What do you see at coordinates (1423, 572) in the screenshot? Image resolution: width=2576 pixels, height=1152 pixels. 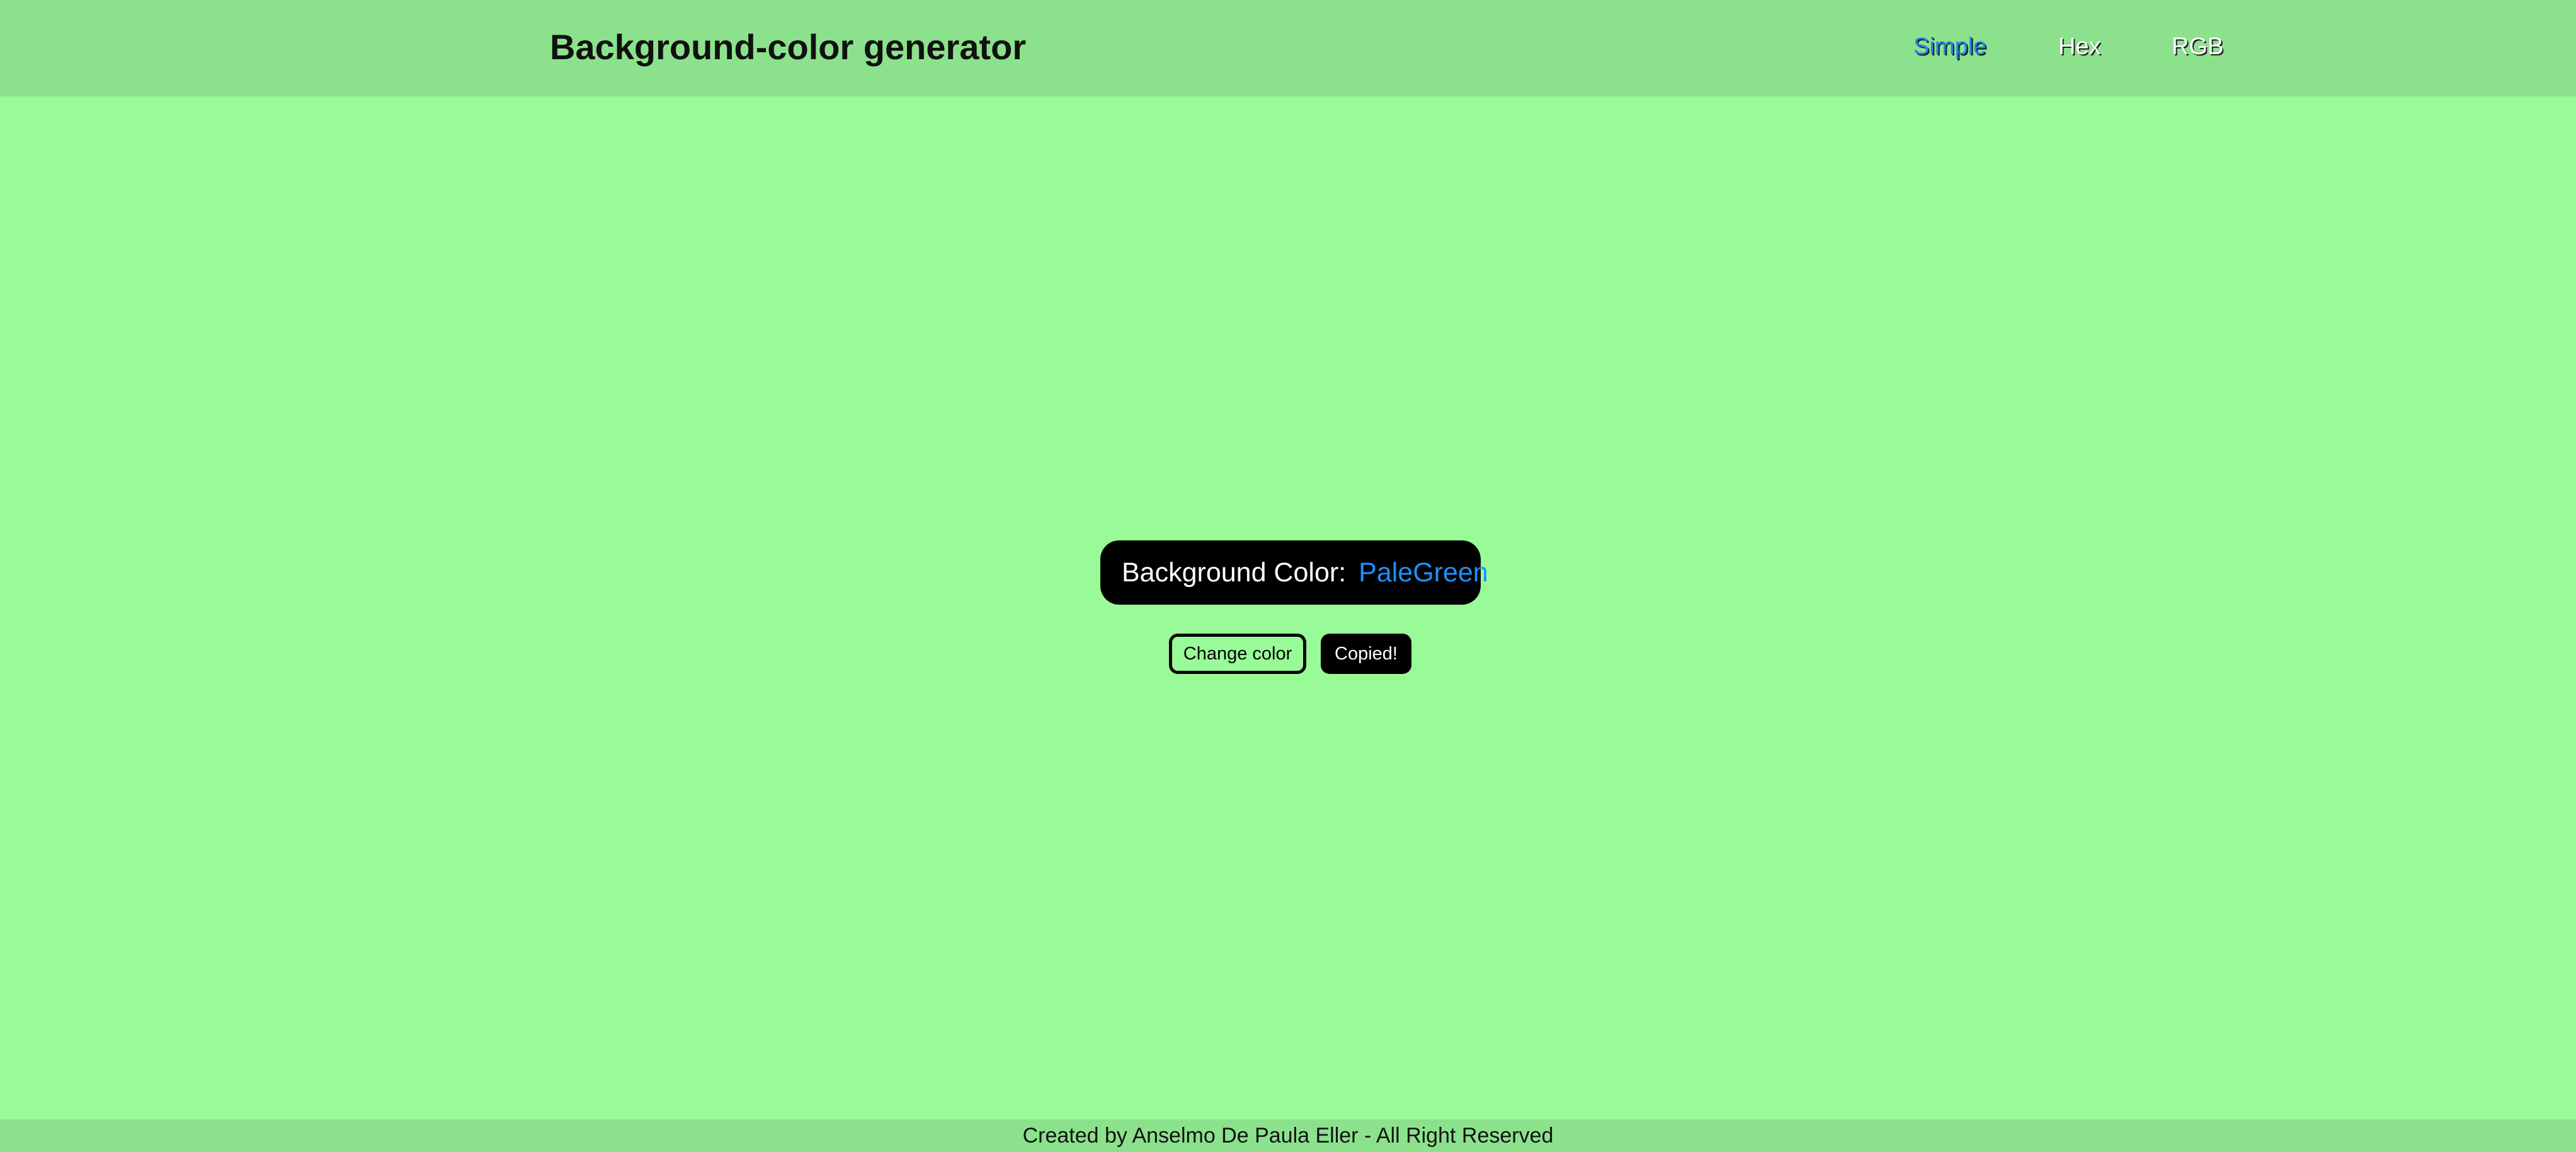 I see `color-value: PaleGreen` at bounding box center [1423, 572].